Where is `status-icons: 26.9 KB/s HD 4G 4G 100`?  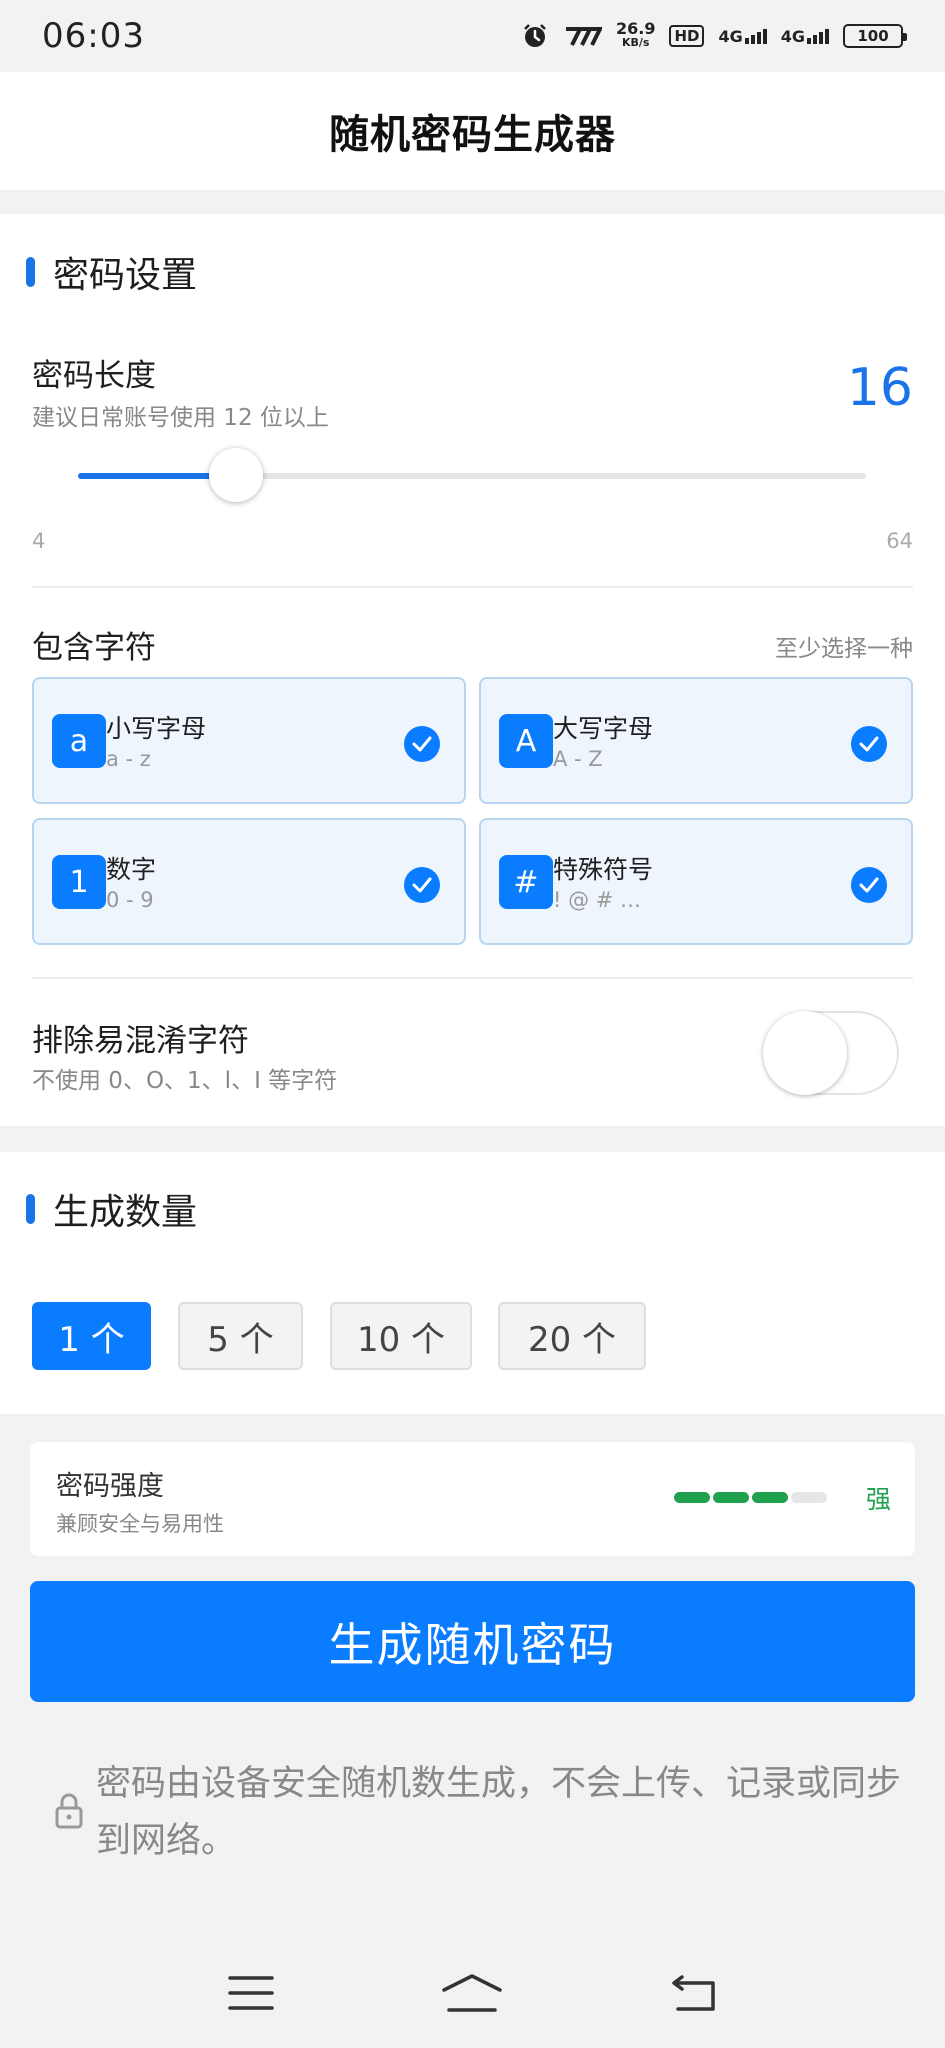
status-icons: 26.9 KB/s HD 4G 4G 100 is located at coordinates (714, 34).